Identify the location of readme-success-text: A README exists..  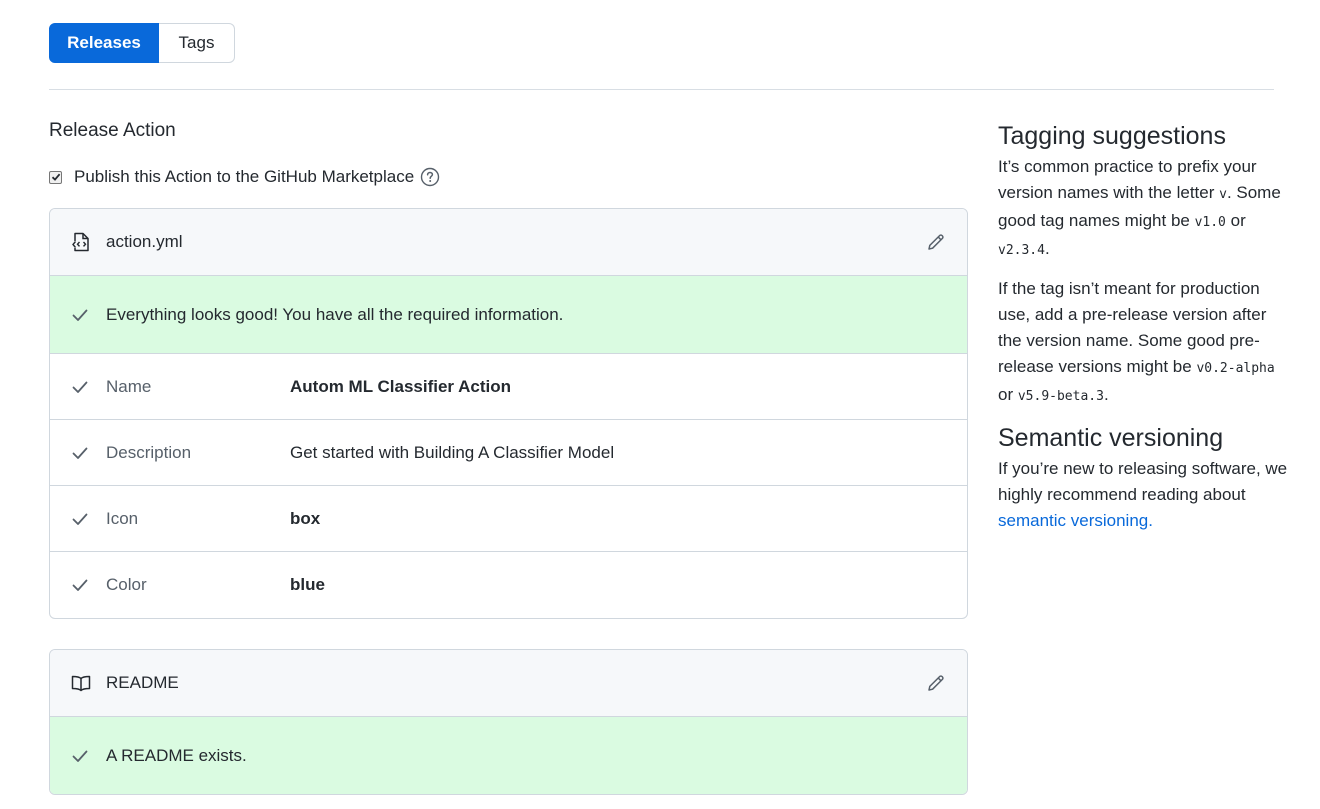
(176, 755).